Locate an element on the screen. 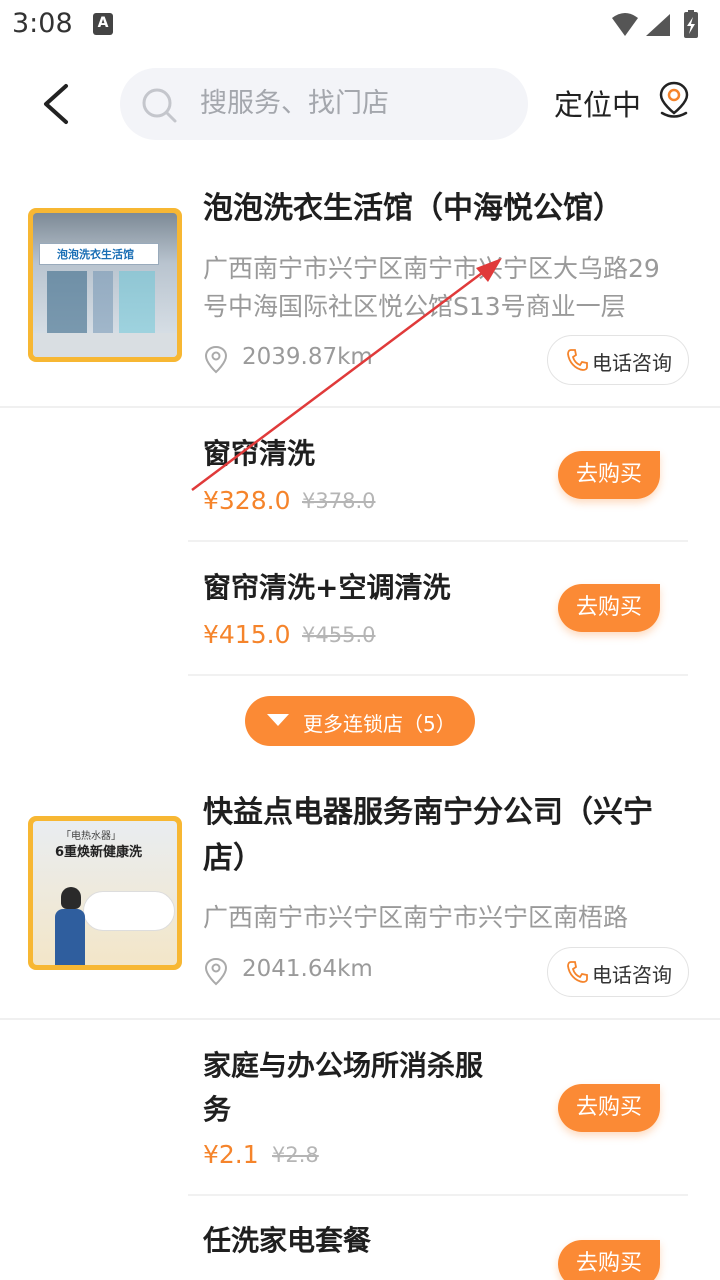  store-sign-text: 泡泡洗衣生活馆 is located at coordinates (95, 254).